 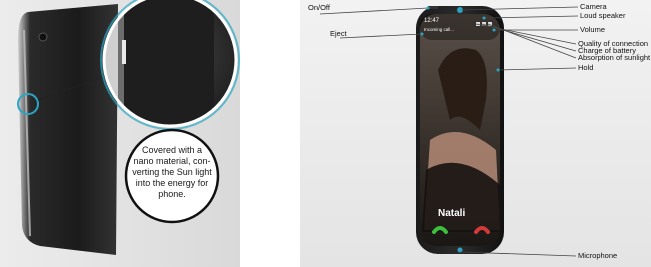 I want to click on label-eject: Eject, so click(x=338, y=33).